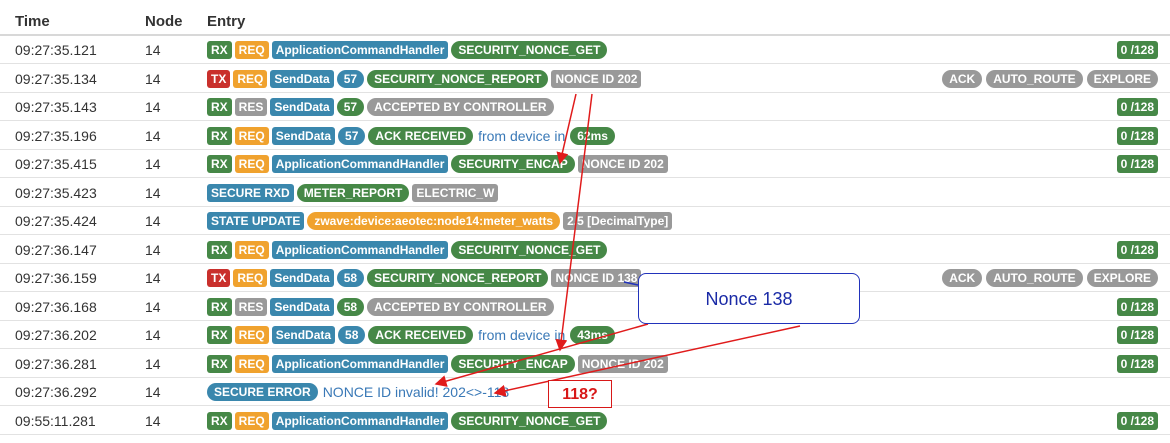 This screenshot has height=443, width=1170. I want to click on arrow-nonce-202-to-encap, so click(566, 129).